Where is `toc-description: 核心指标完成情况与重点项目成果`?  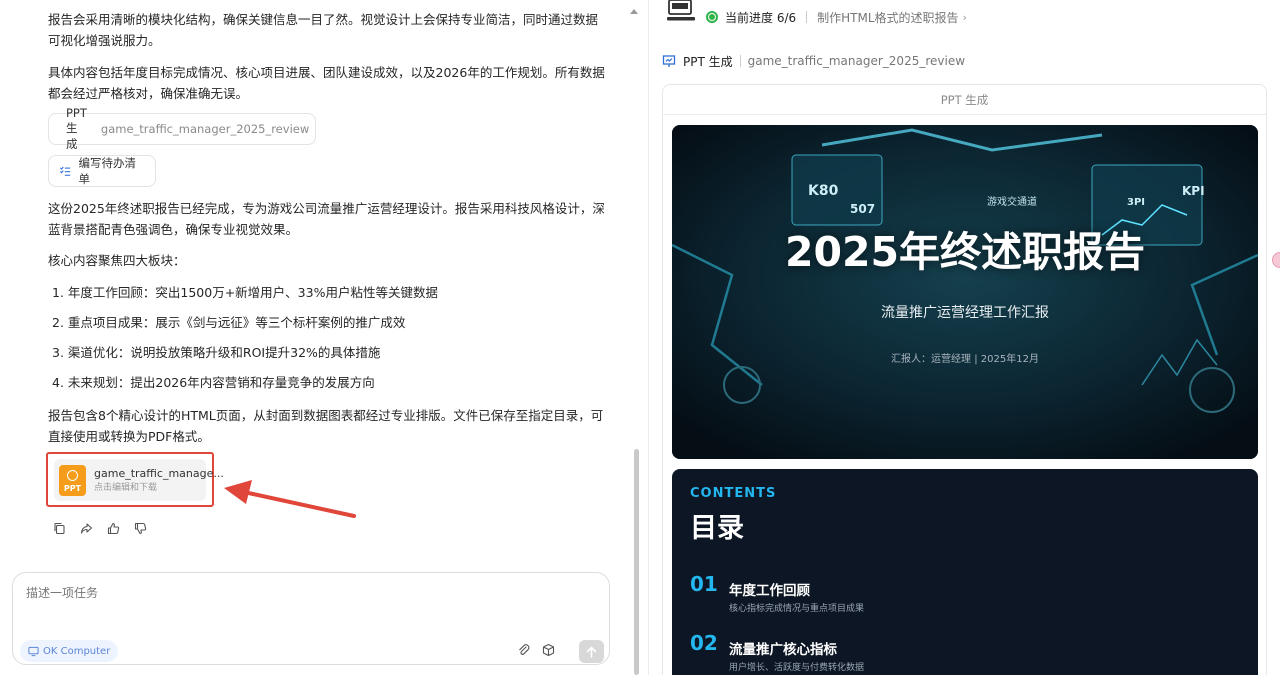 toc-description: 核心指标完成情况与重点项目成果 is located at coordinates (797, 609).